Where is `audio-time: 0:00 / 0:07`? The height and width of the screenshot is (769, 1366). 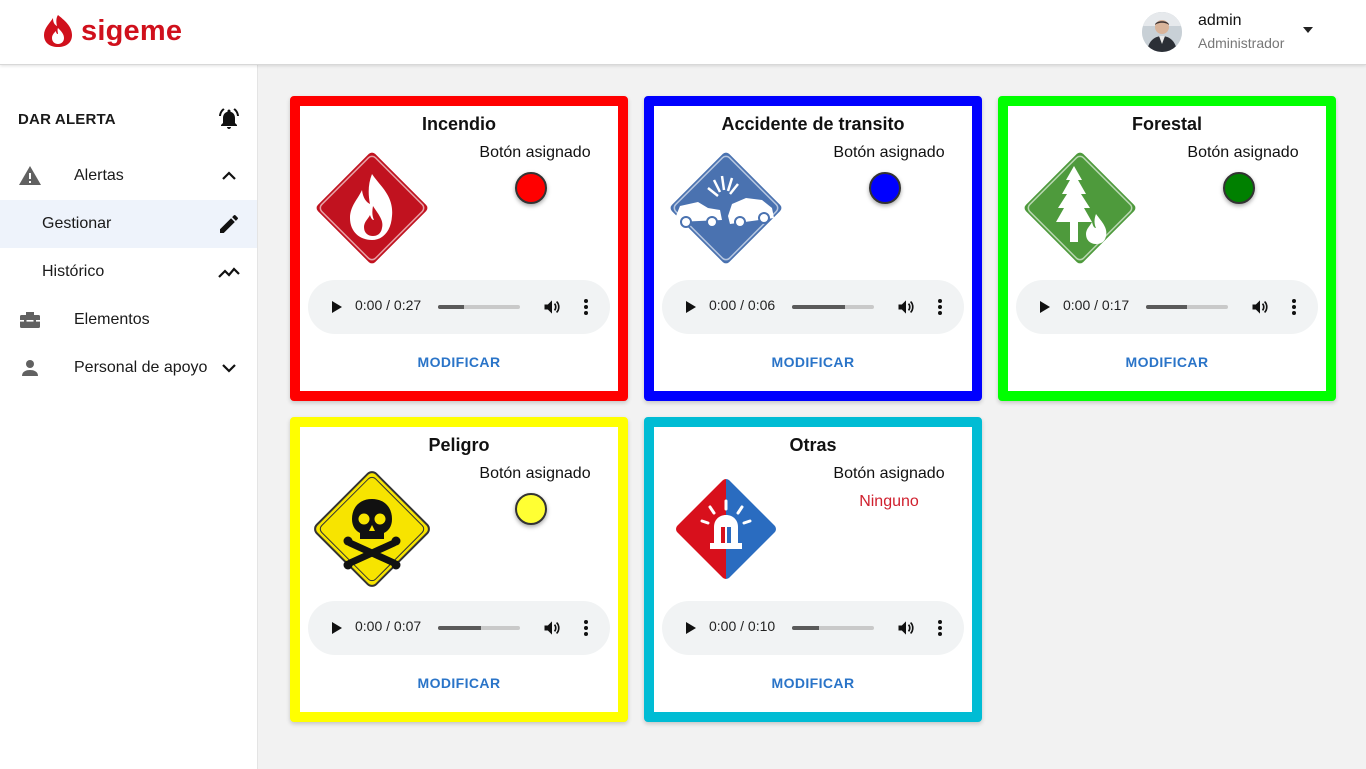 audio-time: 0:00 / 0:07 is located at coordinates (388, 626).